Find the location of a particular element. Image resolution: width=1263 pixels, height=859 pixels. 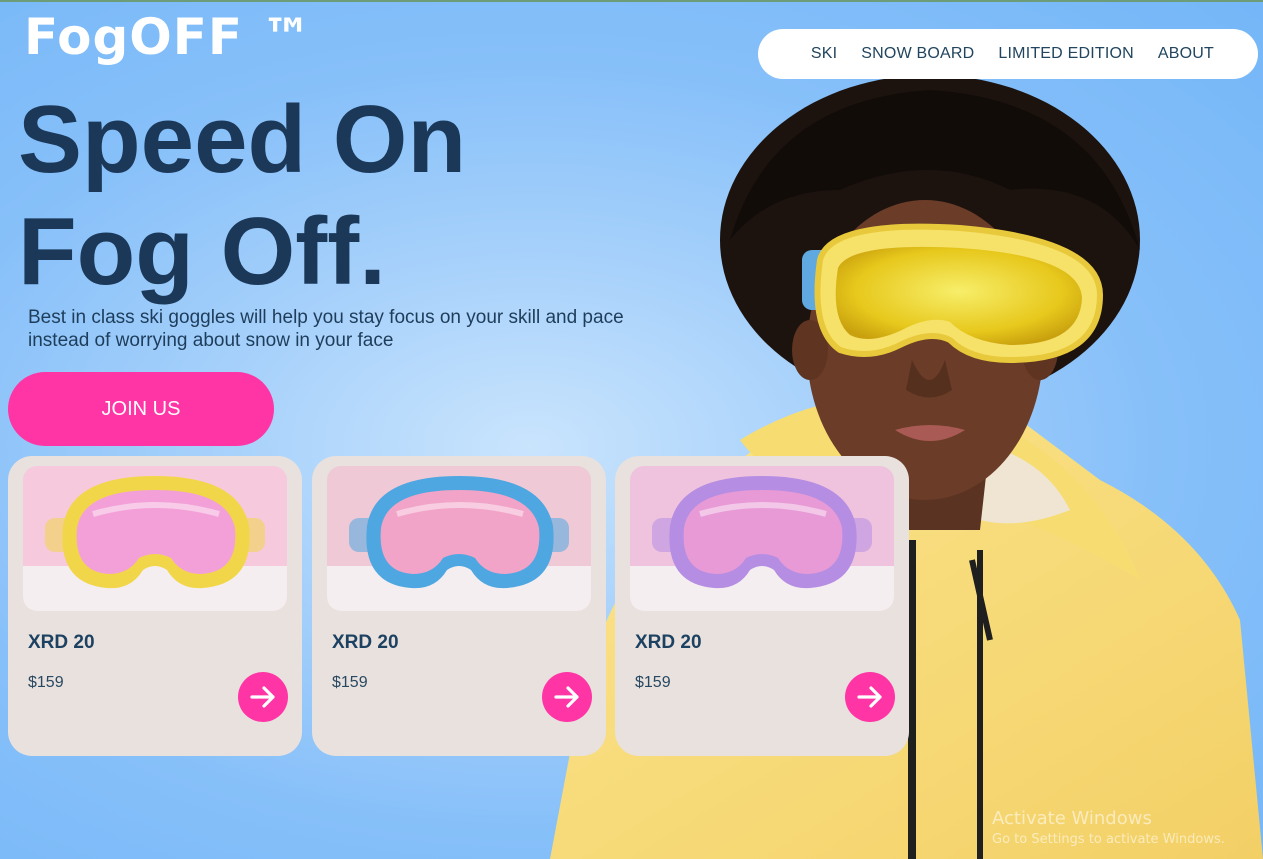

watermark-subtitle: Go to Settings to activate Windows. is located at coordinates (1108, 839).